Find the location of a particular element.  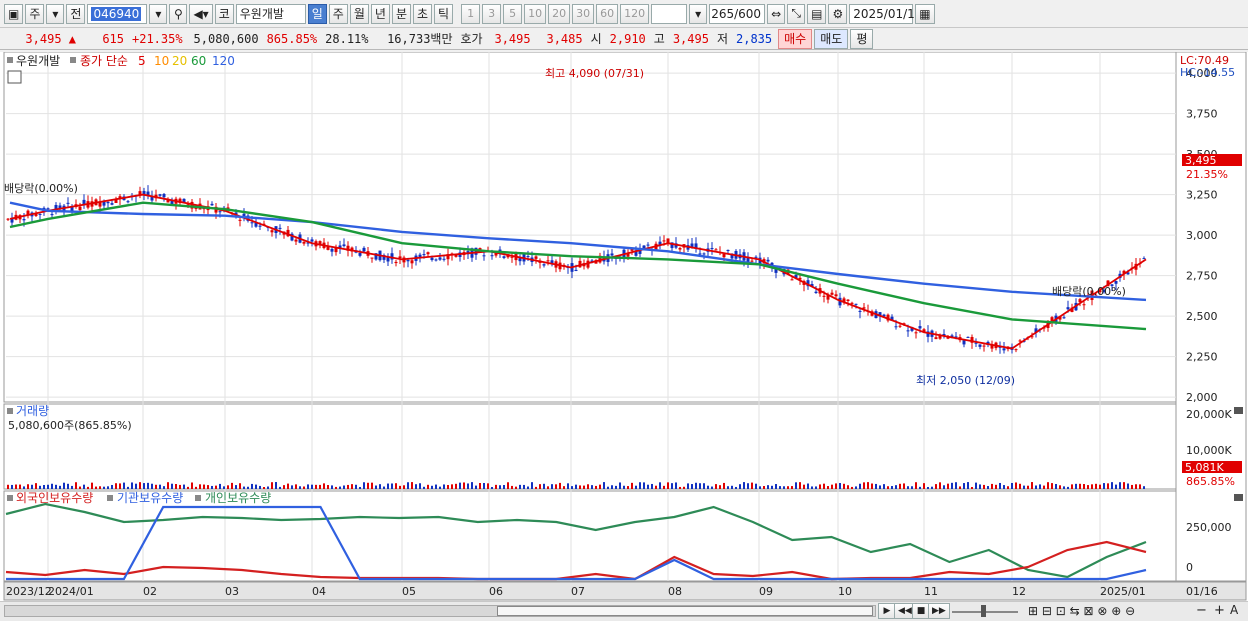

count-display: 265/600 is located at coordinates (737, 13).